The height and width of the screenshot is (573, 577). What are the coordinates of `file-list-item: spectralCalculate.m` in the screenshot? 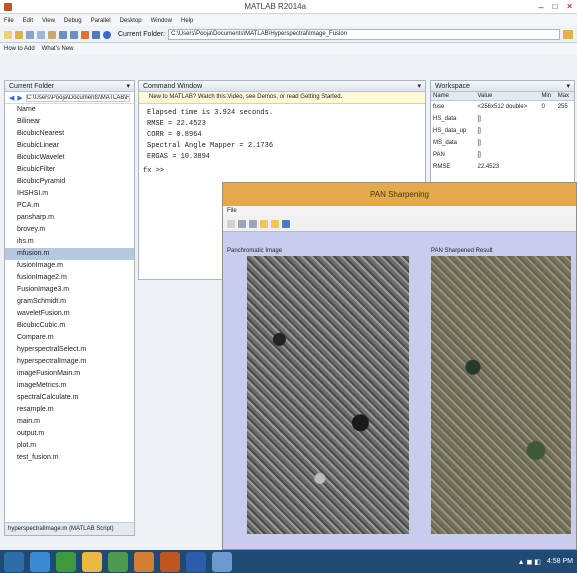 It's located at (69, 398).